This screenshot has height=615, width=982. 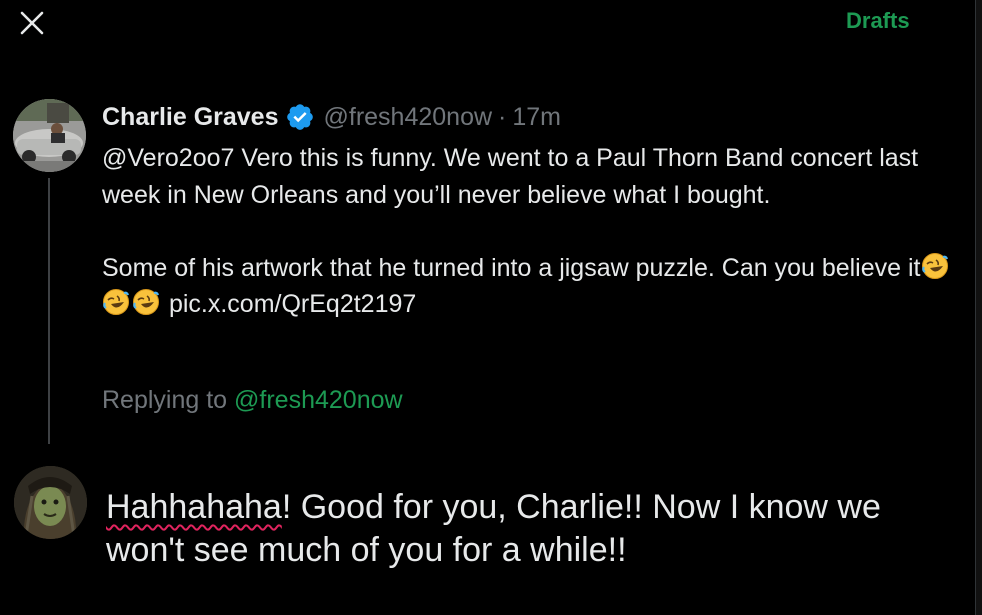 I want to click on close-button, so click(x=32, y=23).